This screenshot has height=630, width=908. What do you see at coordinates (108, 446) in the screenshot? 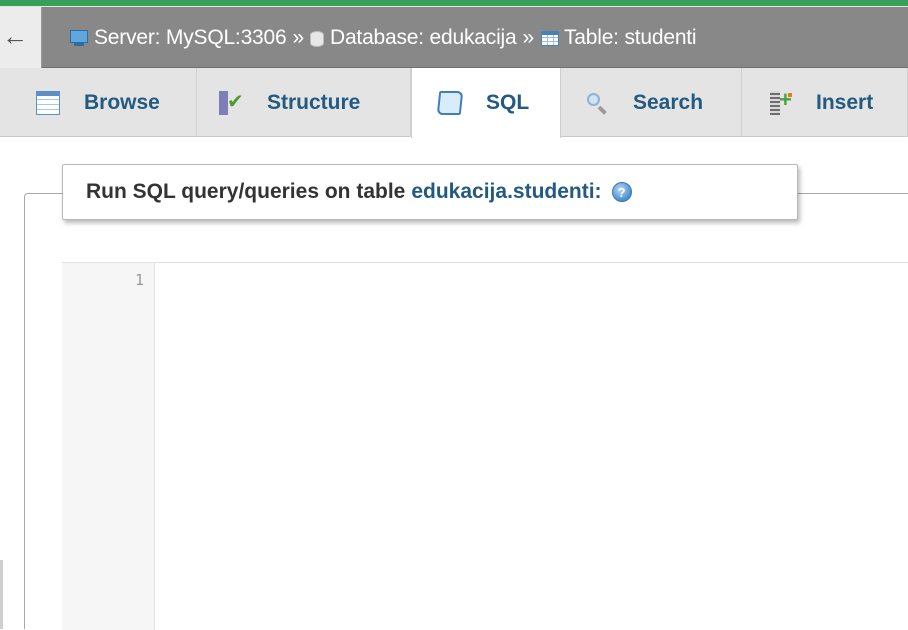
I see `line-number-gutter: 1` at bounding box center [108, 446].